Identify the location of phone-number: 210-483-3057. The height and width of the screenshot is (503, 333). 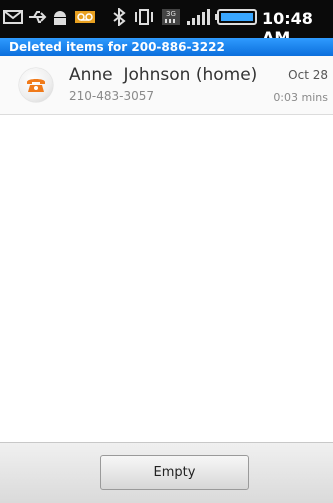
(112, 96).